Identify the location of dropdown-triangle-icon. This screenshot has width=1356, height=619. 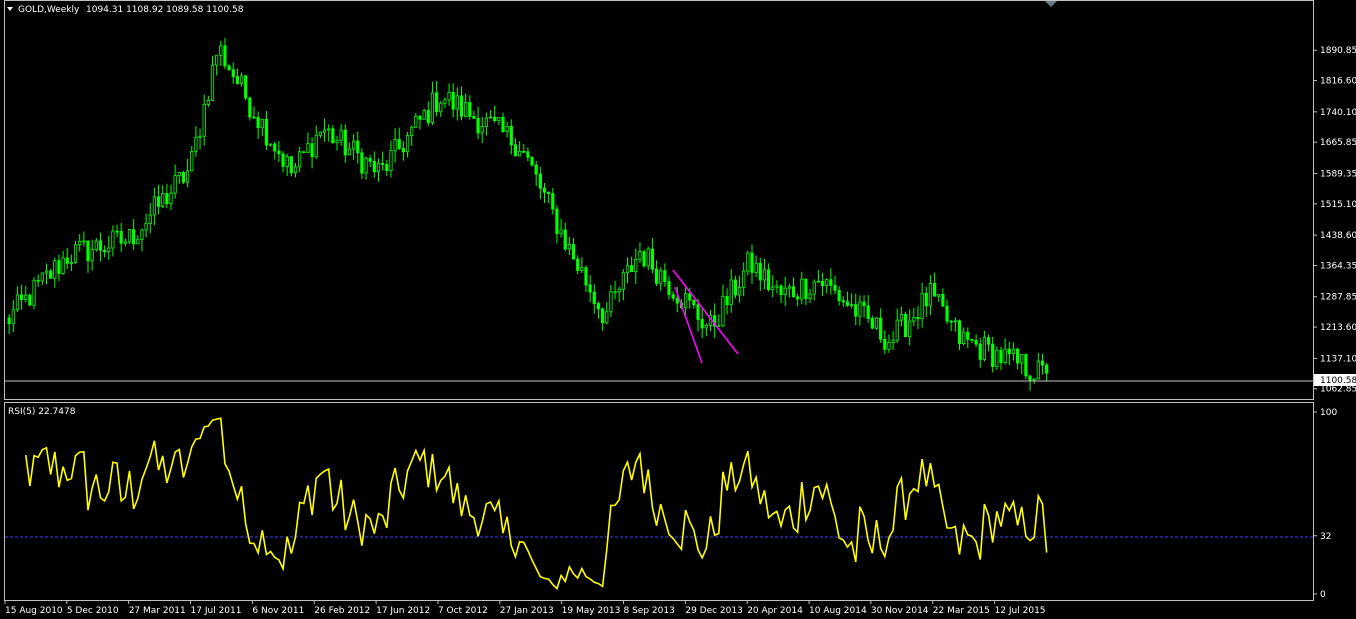
(10, 9).